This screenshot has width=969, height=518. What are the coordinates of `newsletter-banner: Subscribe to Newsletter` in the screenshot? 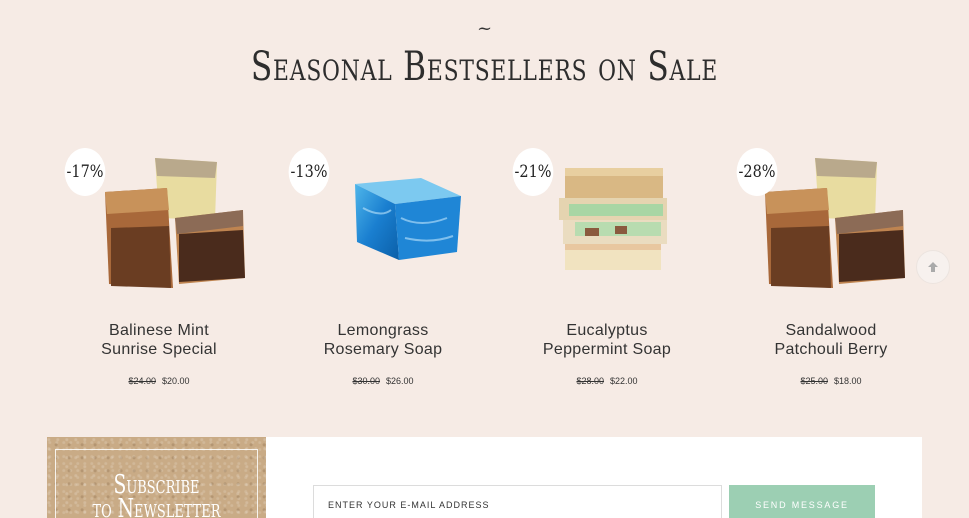 It's located at (156, 477).